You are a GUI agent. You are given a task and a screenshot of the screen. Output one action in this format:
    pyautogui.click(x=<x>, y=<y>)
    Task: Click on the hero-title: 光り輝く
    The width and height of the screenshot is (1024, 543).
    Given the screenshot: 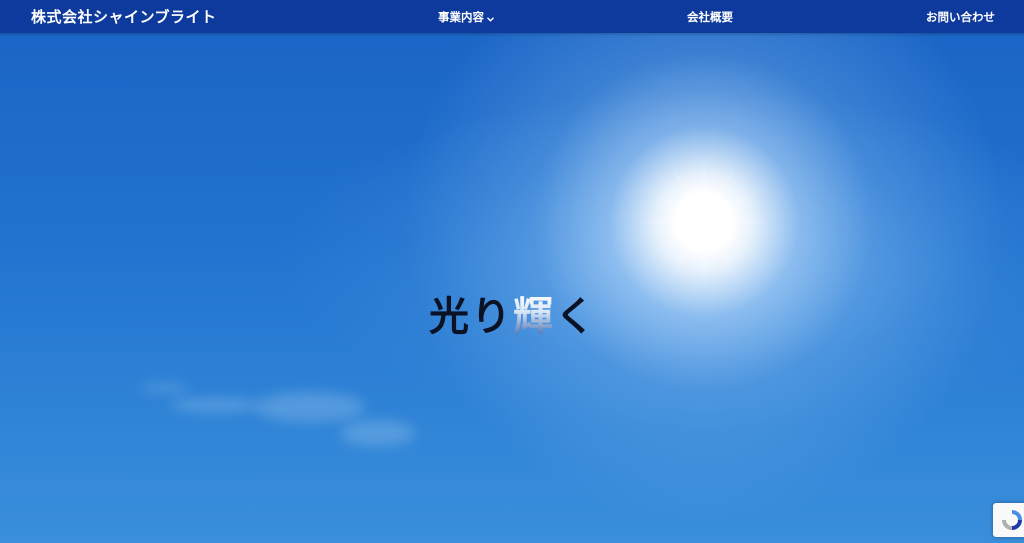 What is the action you would take?
    pyautogui.click(x=513, y=313)
    